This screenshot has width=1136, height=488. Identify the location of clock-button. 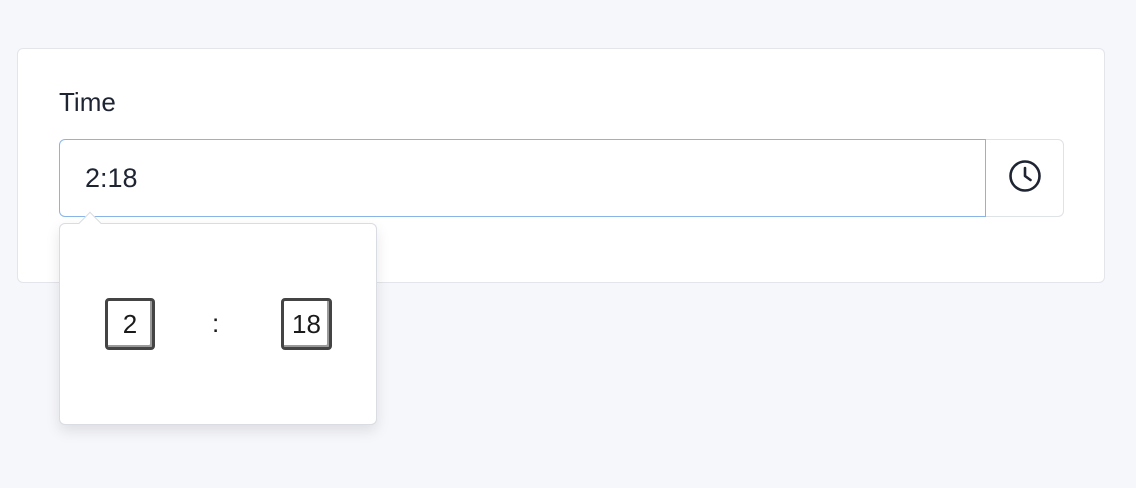
(1025, 178).